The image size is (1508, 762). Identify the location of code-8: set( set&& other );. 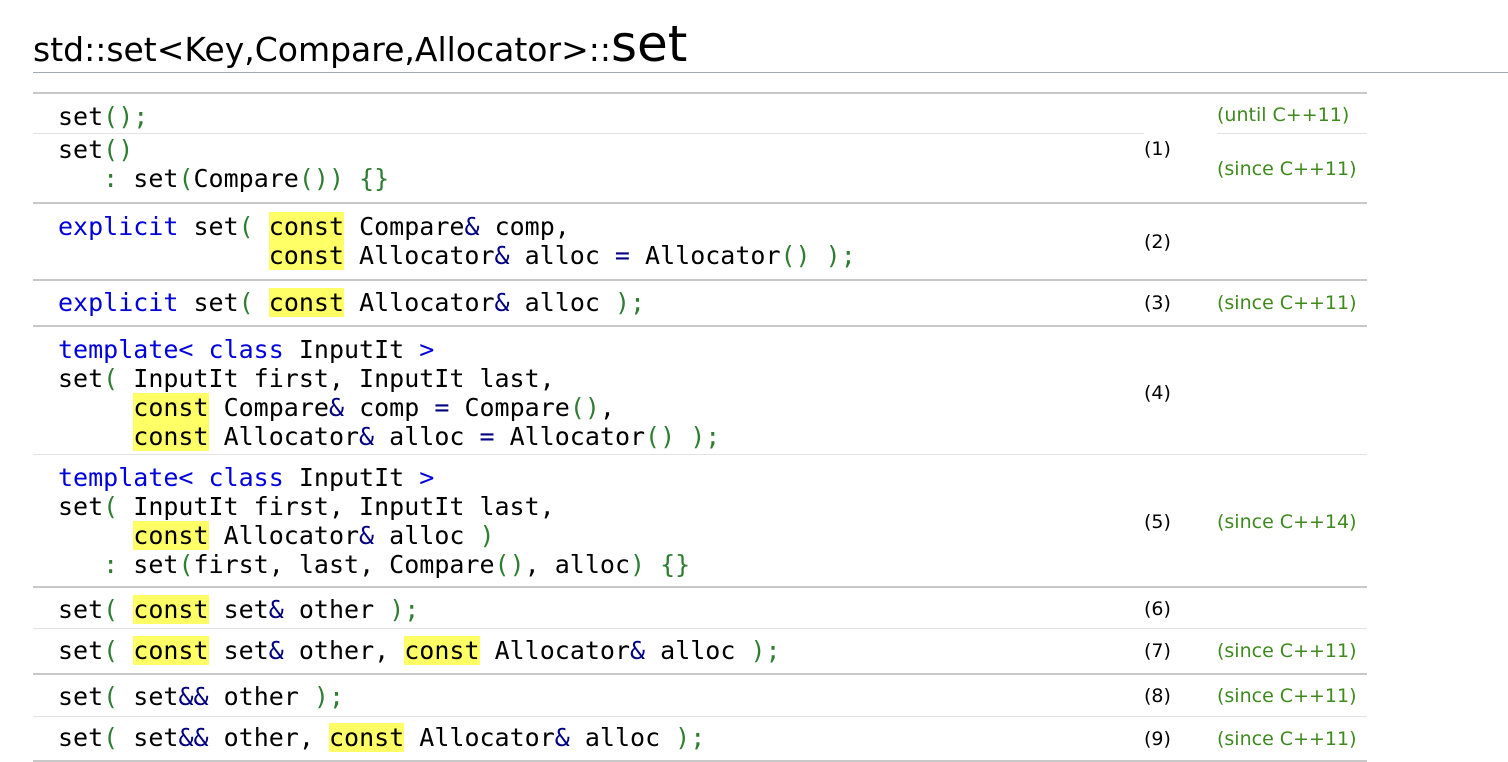
(201, 696).